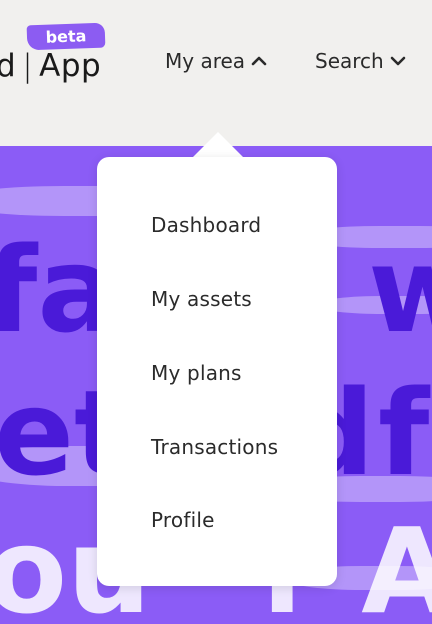  Describe the element at coordinates (70, 66) in the screenshot. I see `logo-app: App` at that location.